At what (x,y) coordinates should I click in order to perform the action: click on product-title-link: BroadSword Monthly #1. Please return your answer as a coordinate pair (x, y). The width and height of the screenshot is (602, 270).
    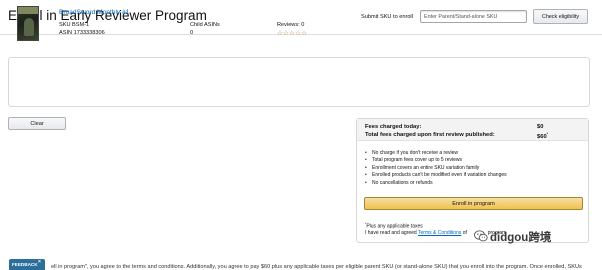
    Looking at the image, I should click on (94, 12).